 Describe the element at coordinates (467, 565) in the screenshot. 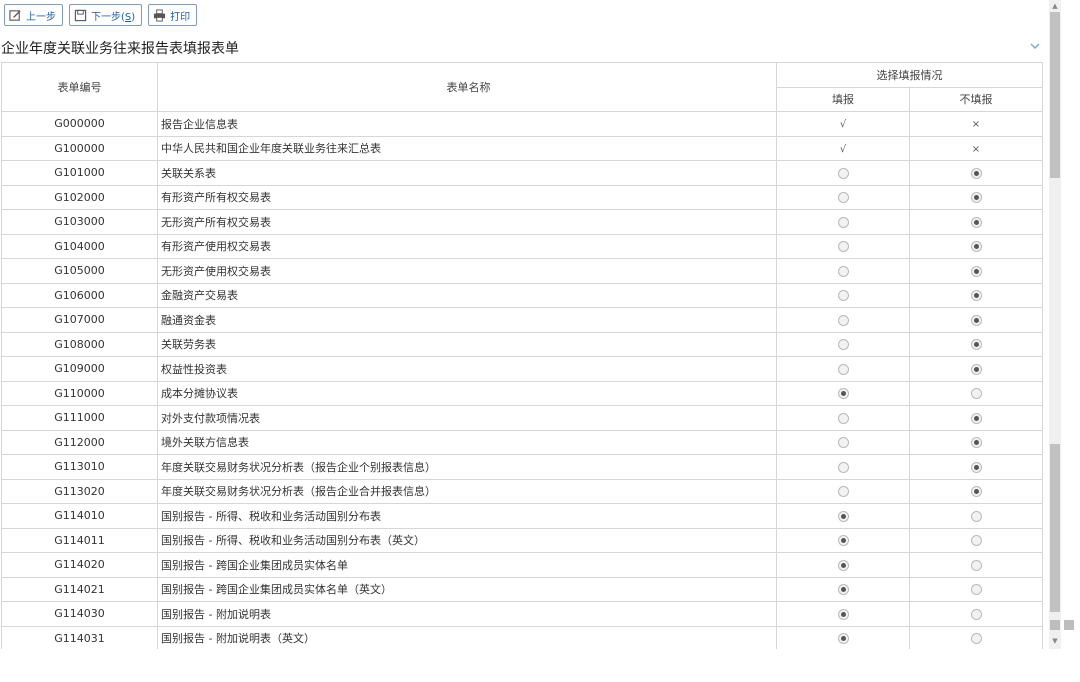

I see `form-name: 国别报告 - 跨国企业集团成员实体名单` at that location.